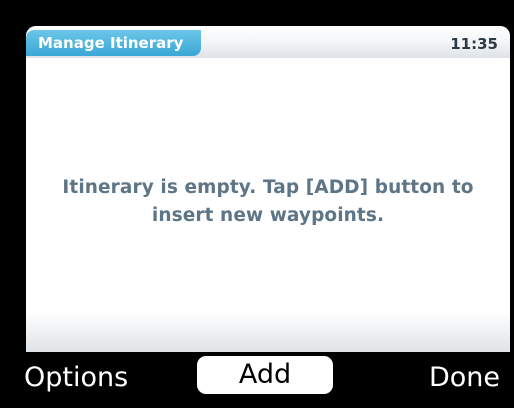 The width and height of the screenshot is (514, 408). Describe the element at coordinates (268, 215) in the screenshot. I see `empty-state-line-2: insert new waypoints.` at that location.